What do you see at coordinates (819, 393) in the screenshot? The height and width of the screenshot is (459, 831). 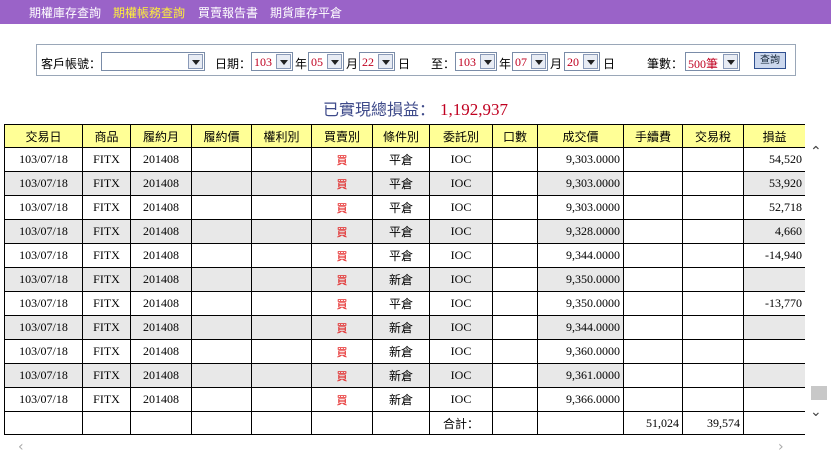 I see `scroll-thumb` at bounding box center [819, 393].